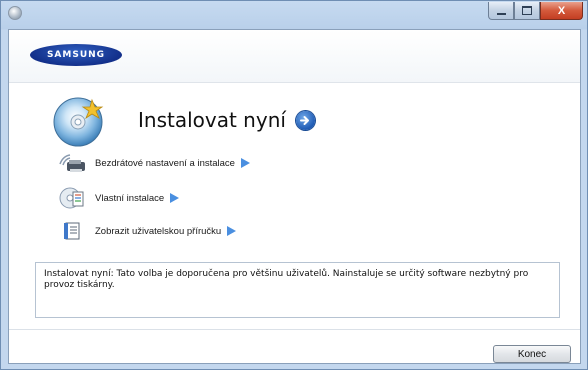  What do you see at coordinates (130, 198) in the screenshot?
I see `menu-item-label: Vlastní instalace` at bounding box center [130, 198].